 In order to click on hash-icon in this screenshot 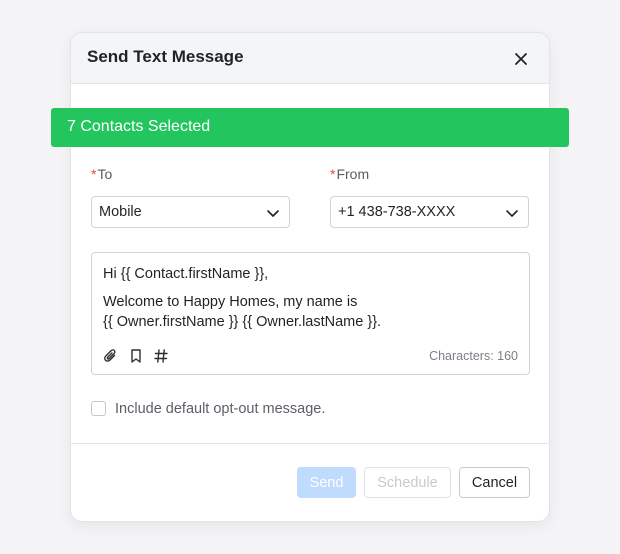, I will do `click(161, 356)`.